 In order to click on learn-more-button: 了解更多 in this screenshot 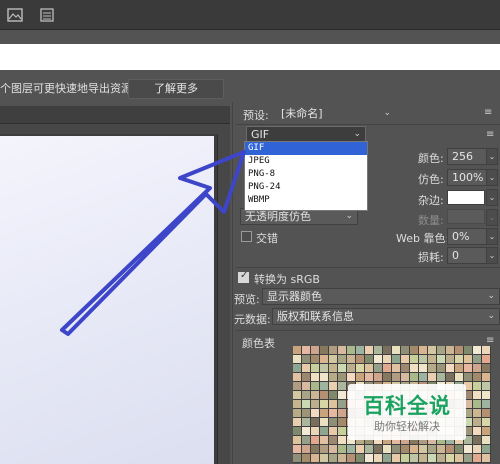, I will do `click(176, 89)`.